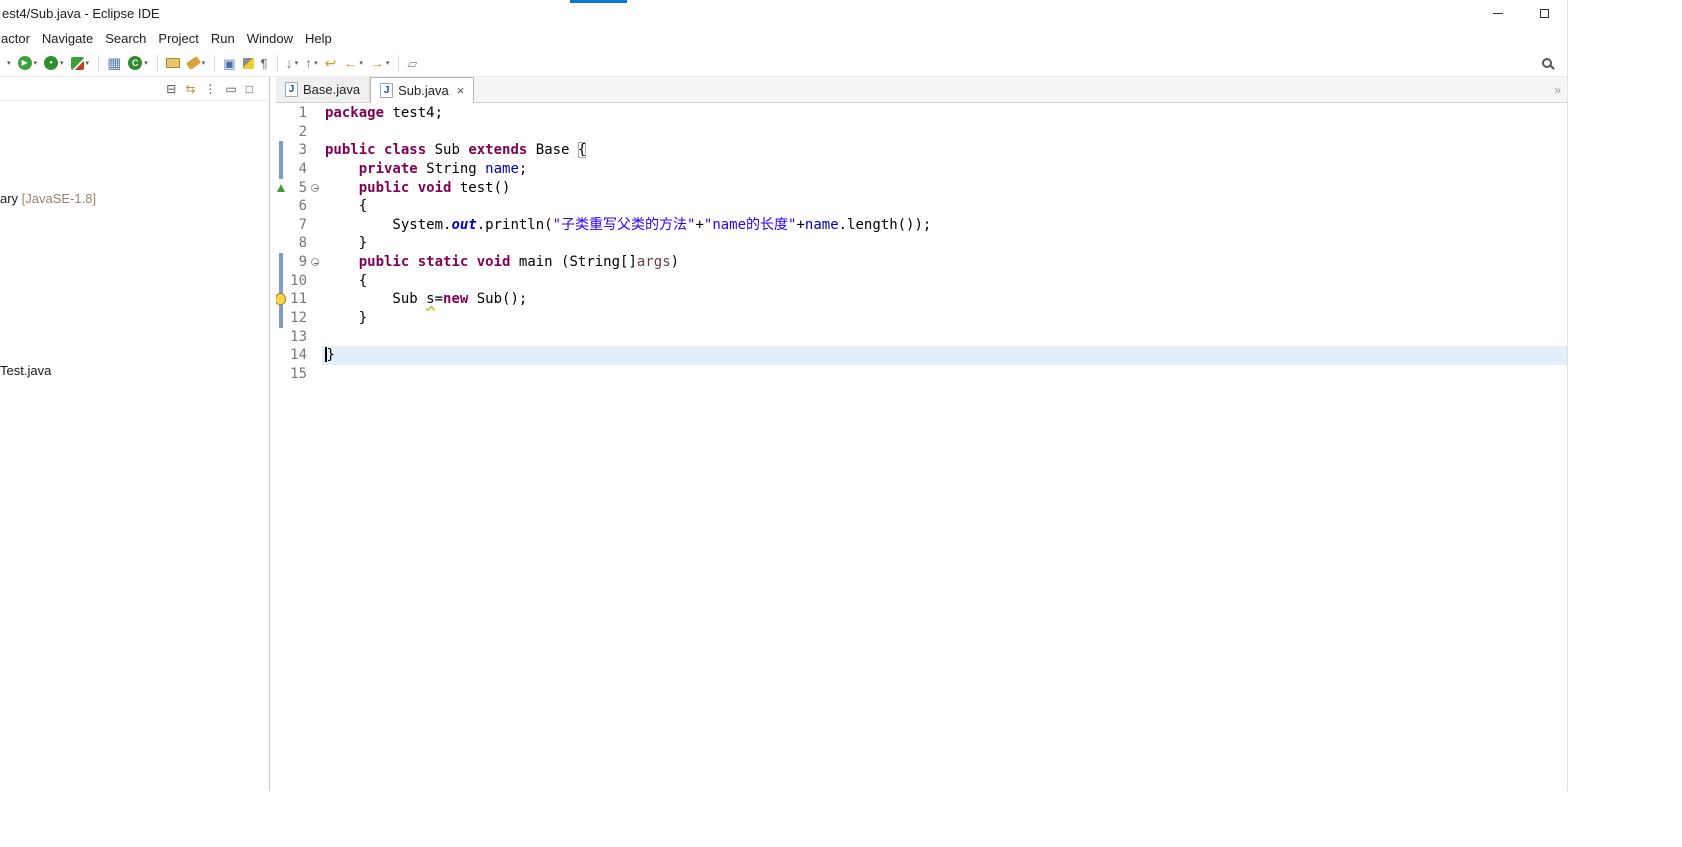 The height and width of the screenshot is (847, 1682). I want to click on tab-overflow-chevron-icon: », so click(1557, 90).